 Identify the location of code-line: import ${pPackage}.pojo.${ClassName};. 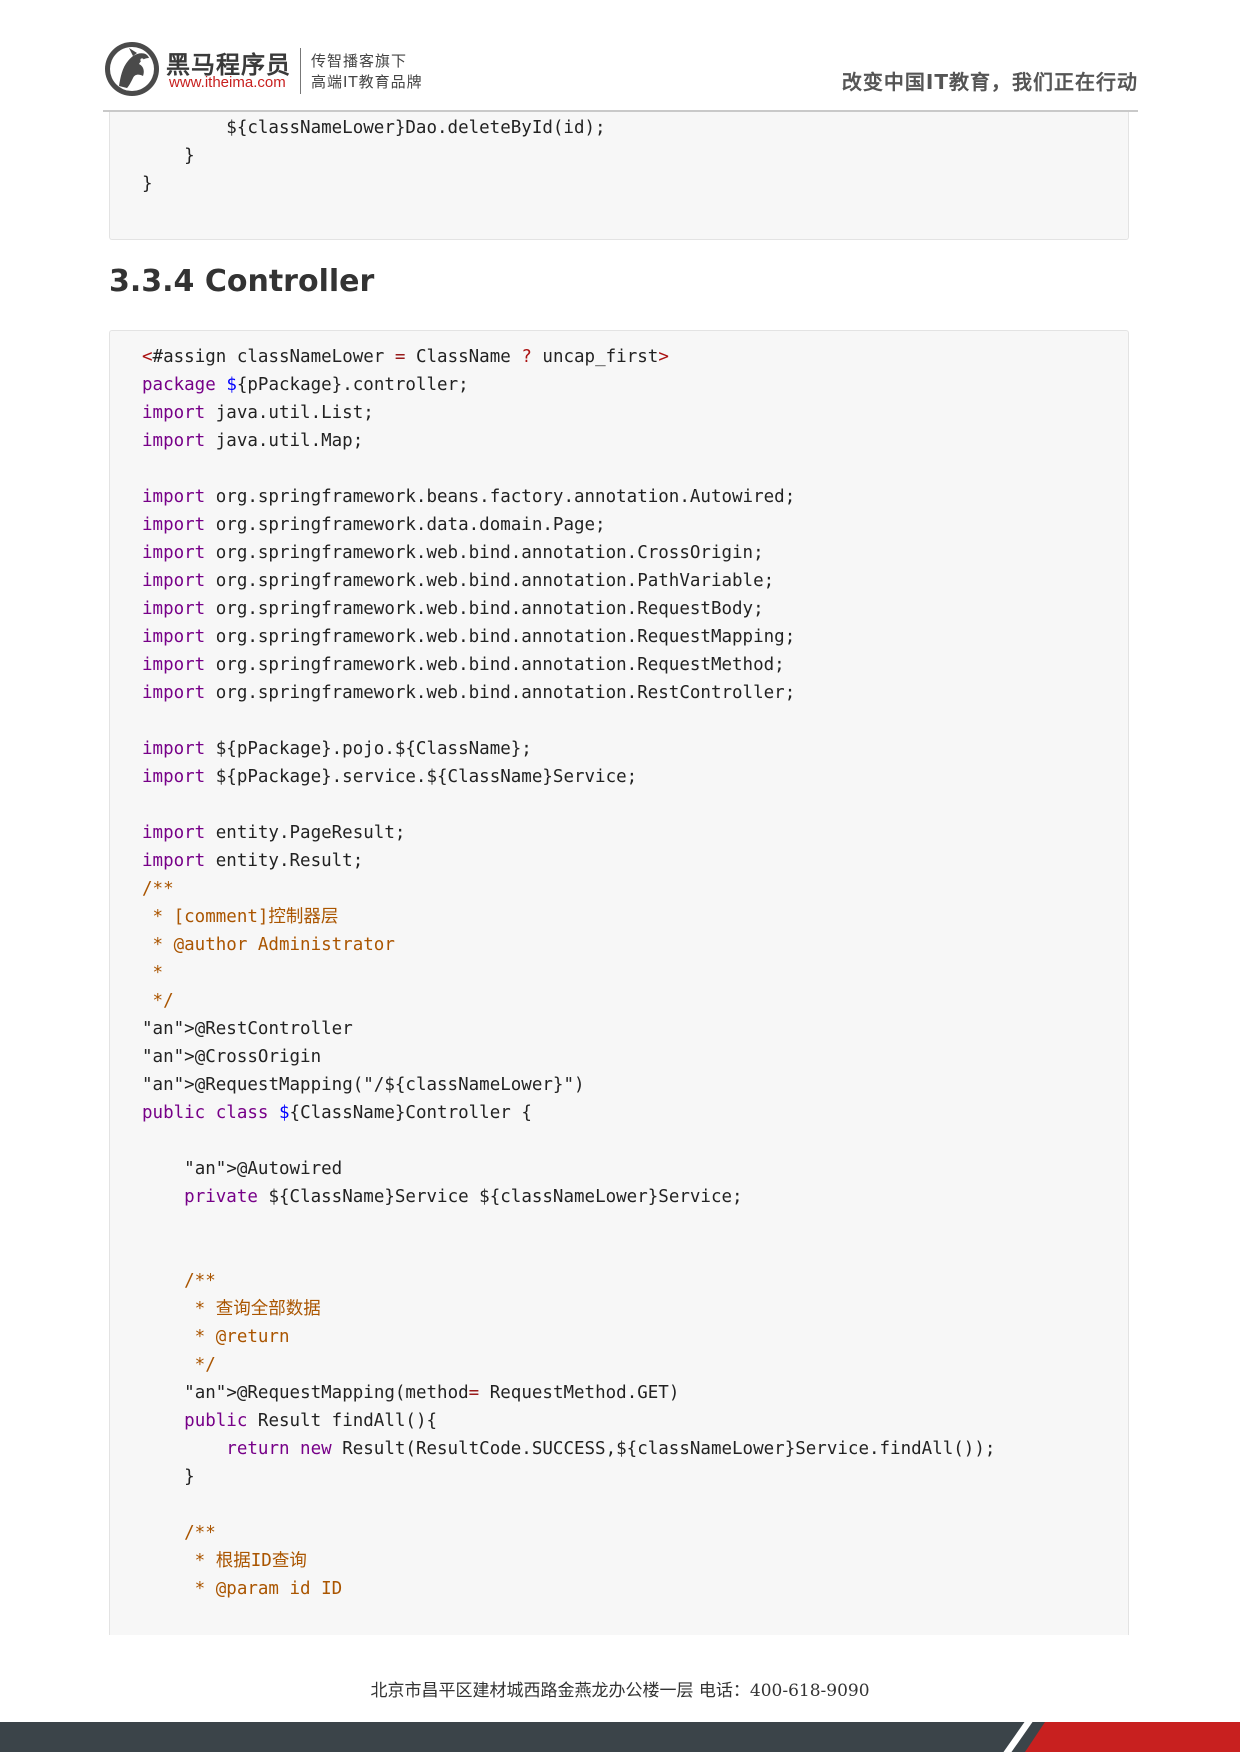
(337, 749).